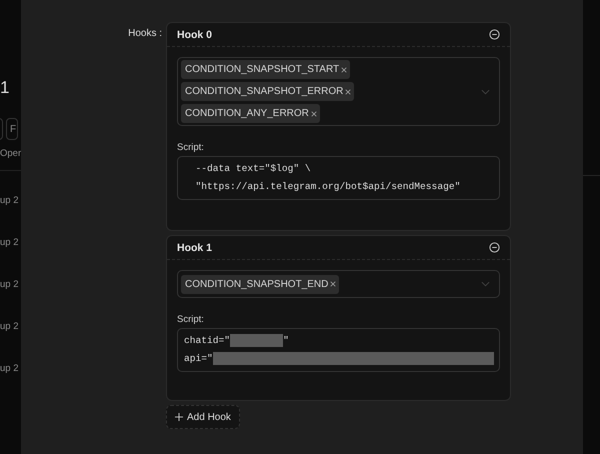 The image size is (600, 454). Describe the element at coordinates (194, 248) in the screenshot. I see `hook-title: Hook 1` at that location.